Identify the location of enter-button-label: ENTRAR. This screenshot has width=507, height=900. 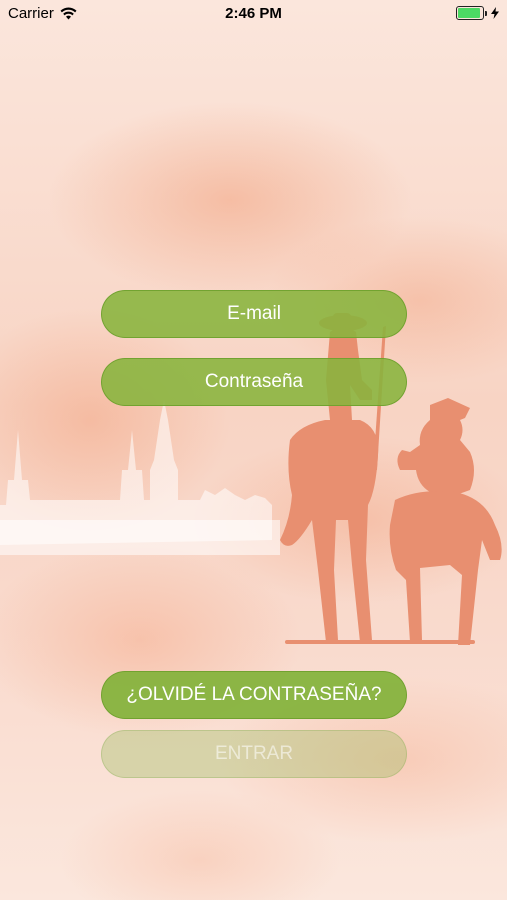
(254, 753).